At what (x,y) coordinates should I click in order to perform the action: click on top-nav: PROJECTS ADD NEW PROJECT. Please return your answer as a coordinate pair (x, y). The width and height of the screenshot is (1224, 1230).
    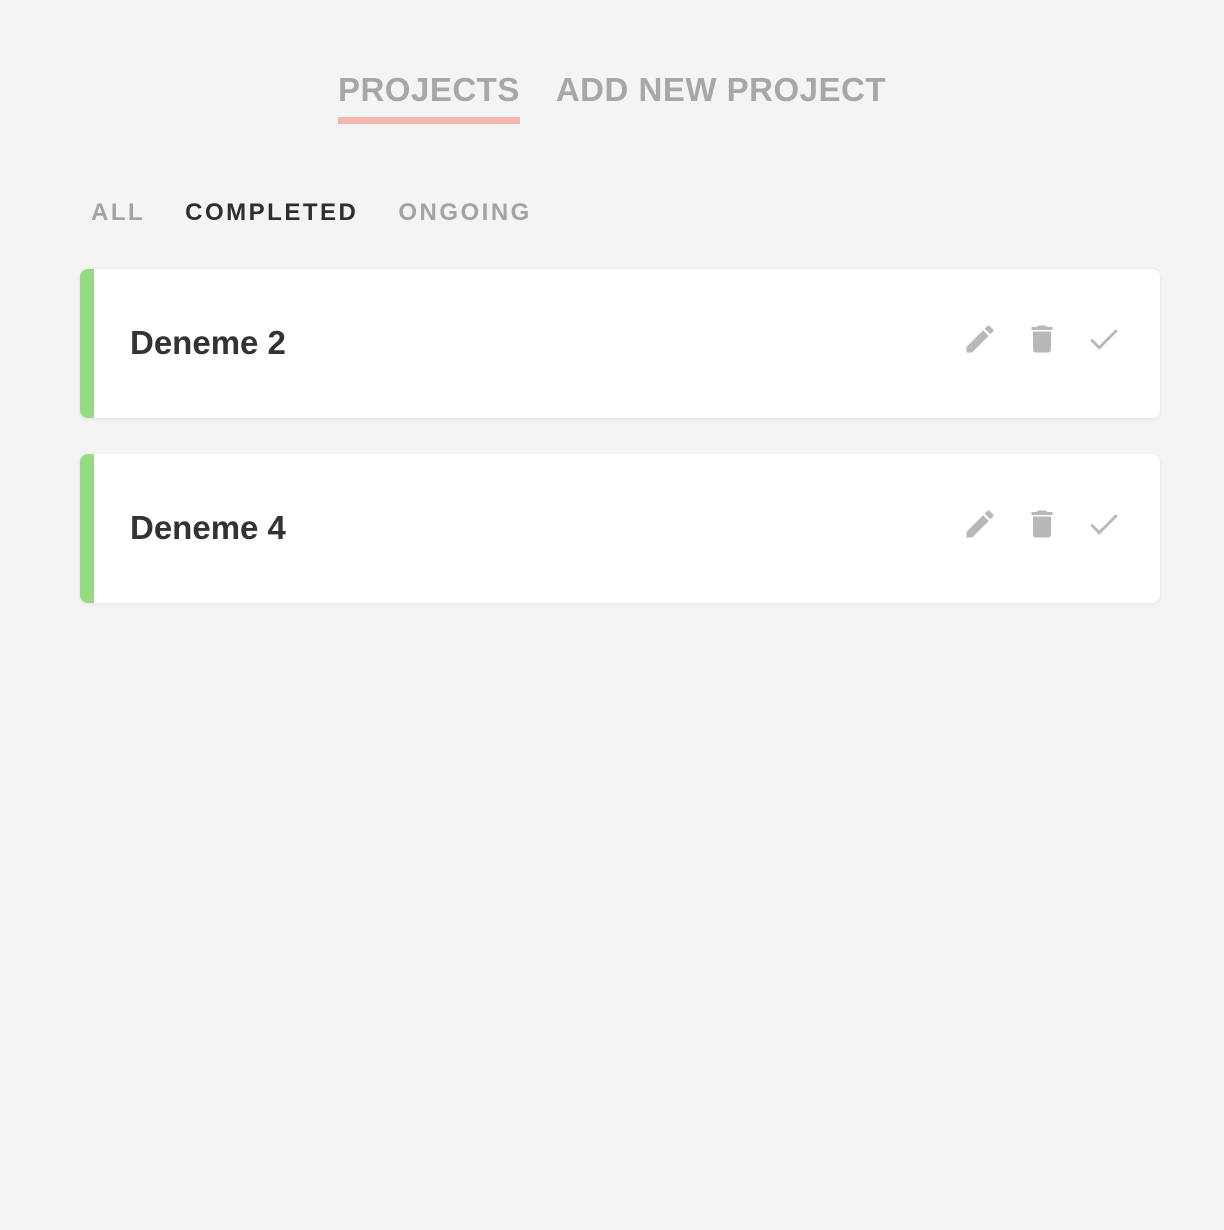
    Looking at the image, I should click on (612, 97).